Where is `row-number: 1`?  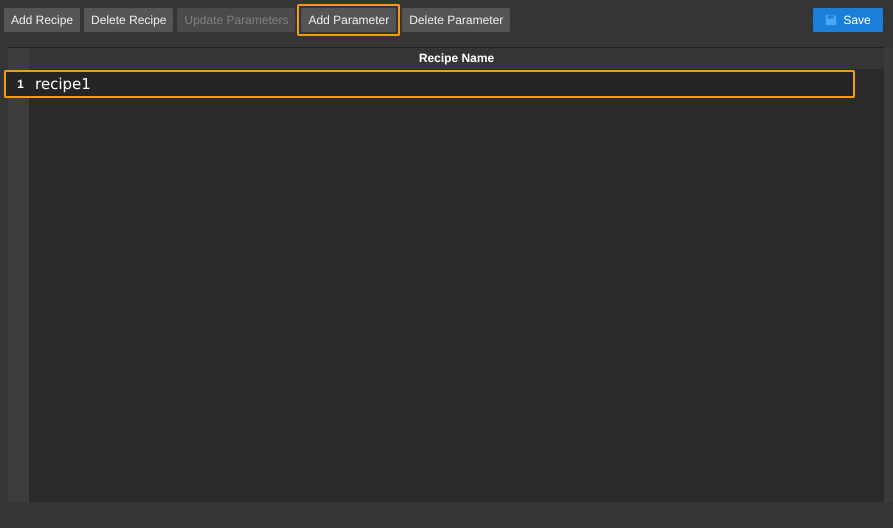
row-number: 1 is located at coordinates (20, 84).